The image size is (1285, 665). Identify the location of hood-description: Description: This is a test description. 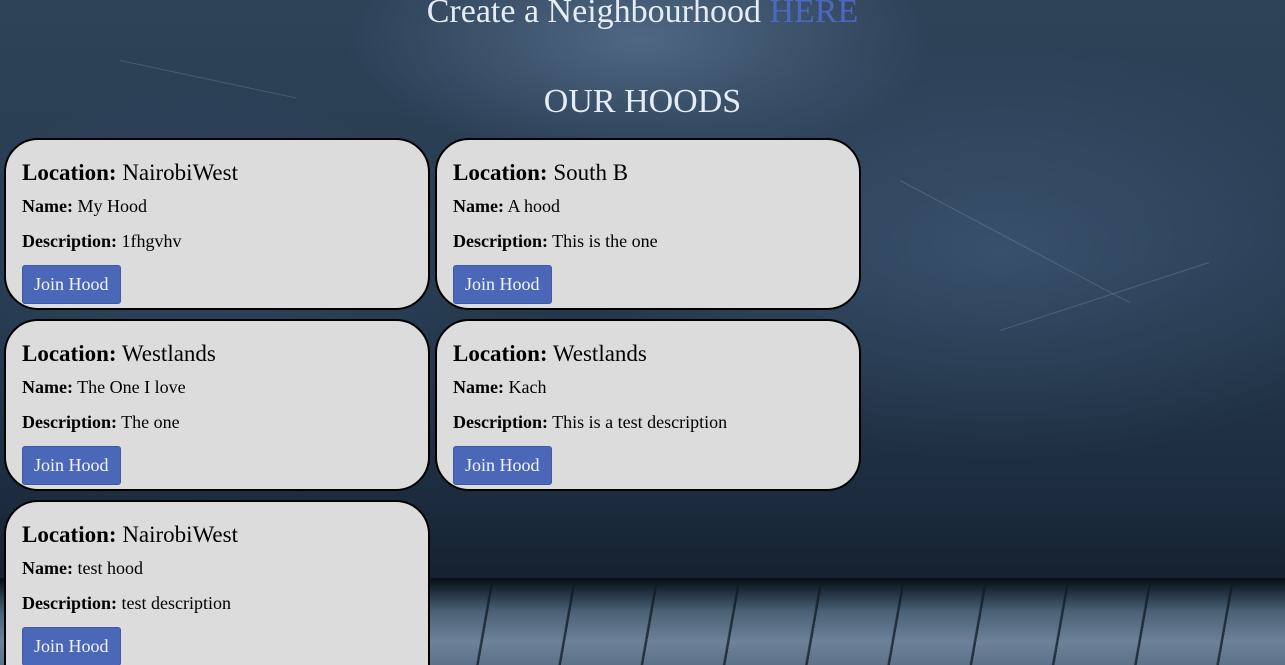
(648, 422).